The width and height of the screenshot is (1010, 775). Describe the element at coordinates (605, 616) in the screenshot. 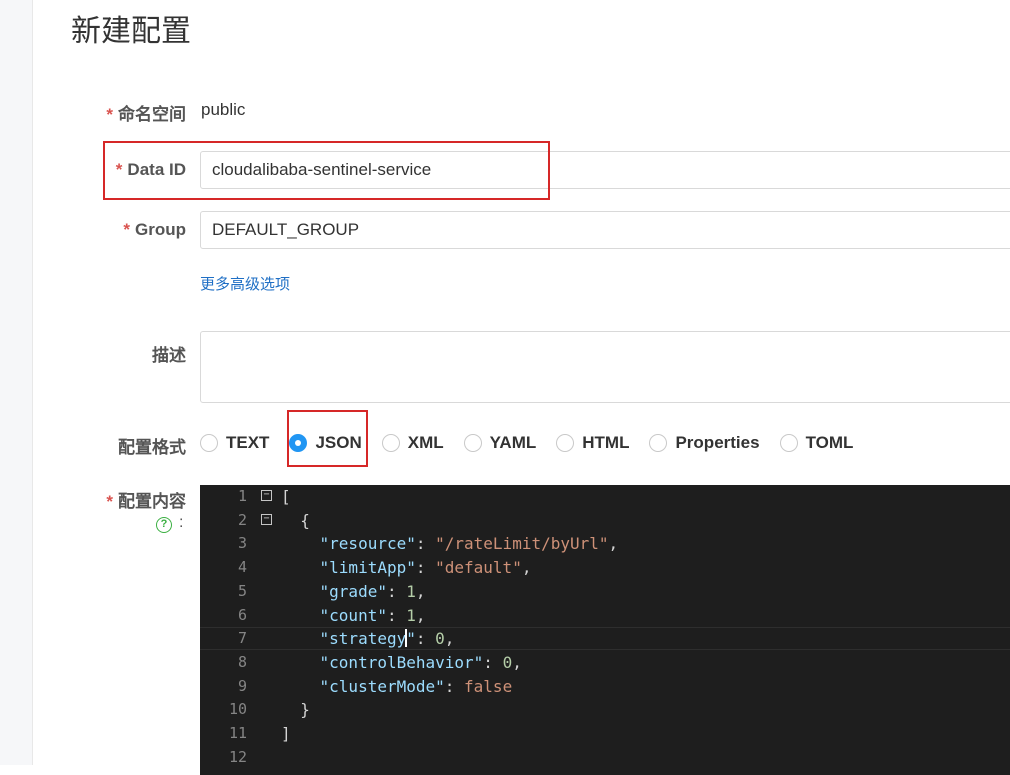

I see `editor-line: 6 "count": 1,` at that location.